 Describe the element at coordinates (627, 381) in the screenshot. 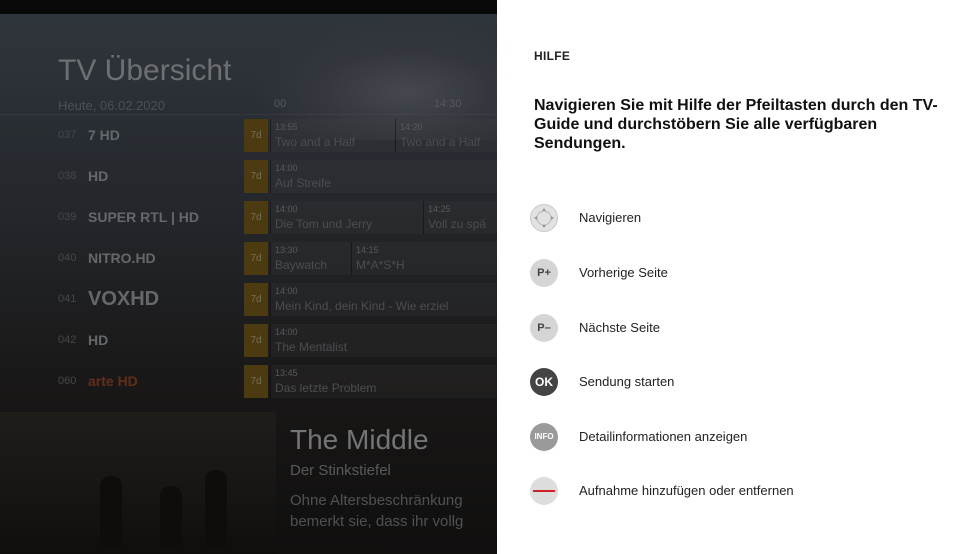

I see `help-item-label: Sendung starten` at that location.